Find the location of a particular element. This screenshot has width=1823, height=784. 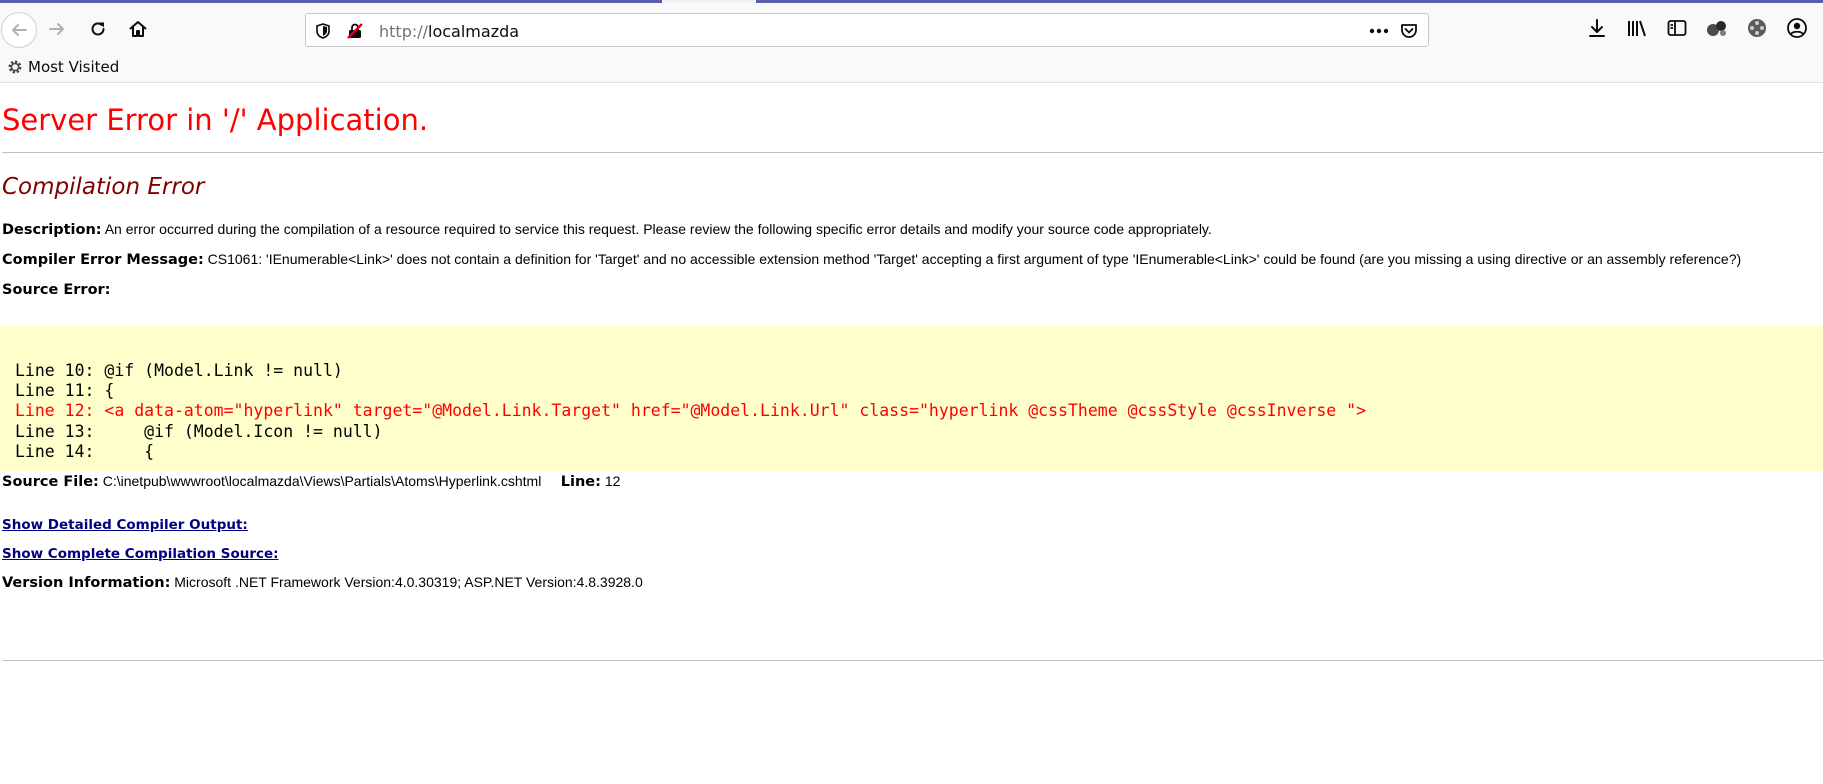

code-line: Line 14: { is located at coordinates (85, 451).